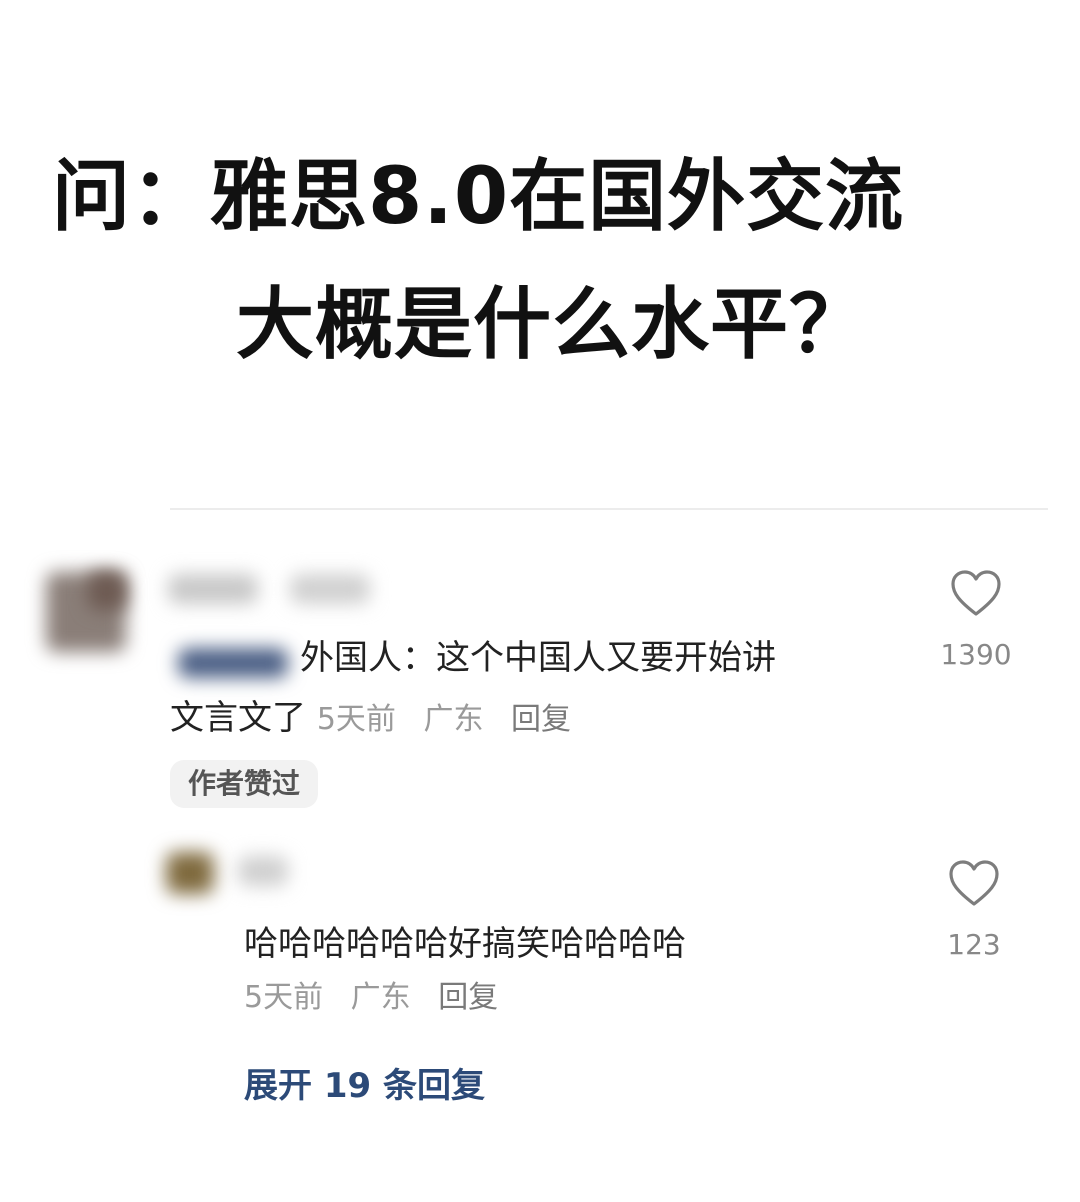 This screenshot has height=1202, width=1080. I want to click on question-line-2: 大概是什么水平？, so click(552, 325).